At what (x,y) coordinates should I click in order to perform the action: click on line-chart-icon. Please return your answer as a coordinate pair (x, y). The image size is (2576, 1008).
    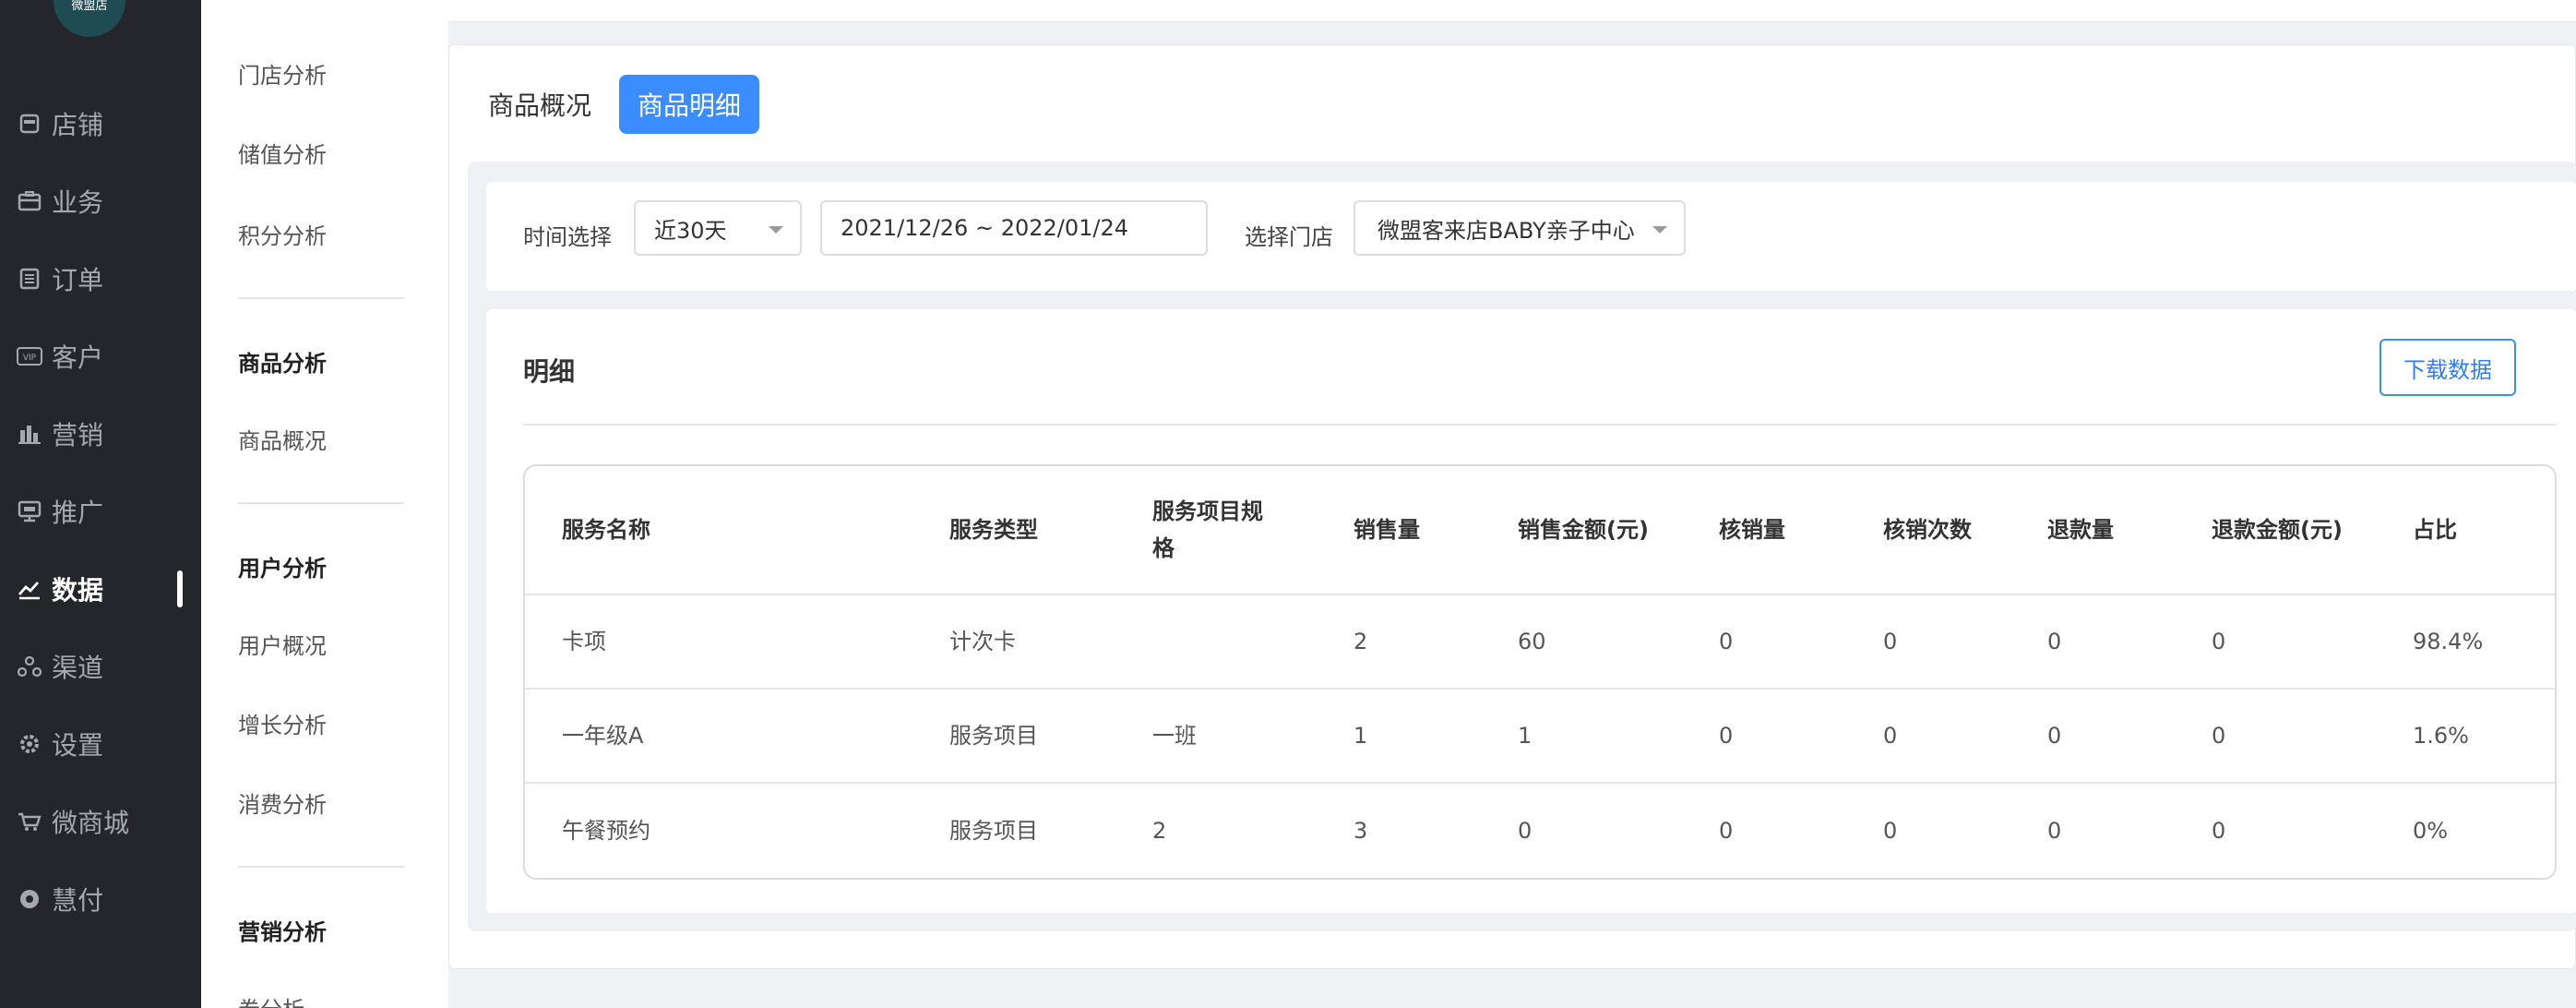
    Looking at the image, I should click on (29, 589).